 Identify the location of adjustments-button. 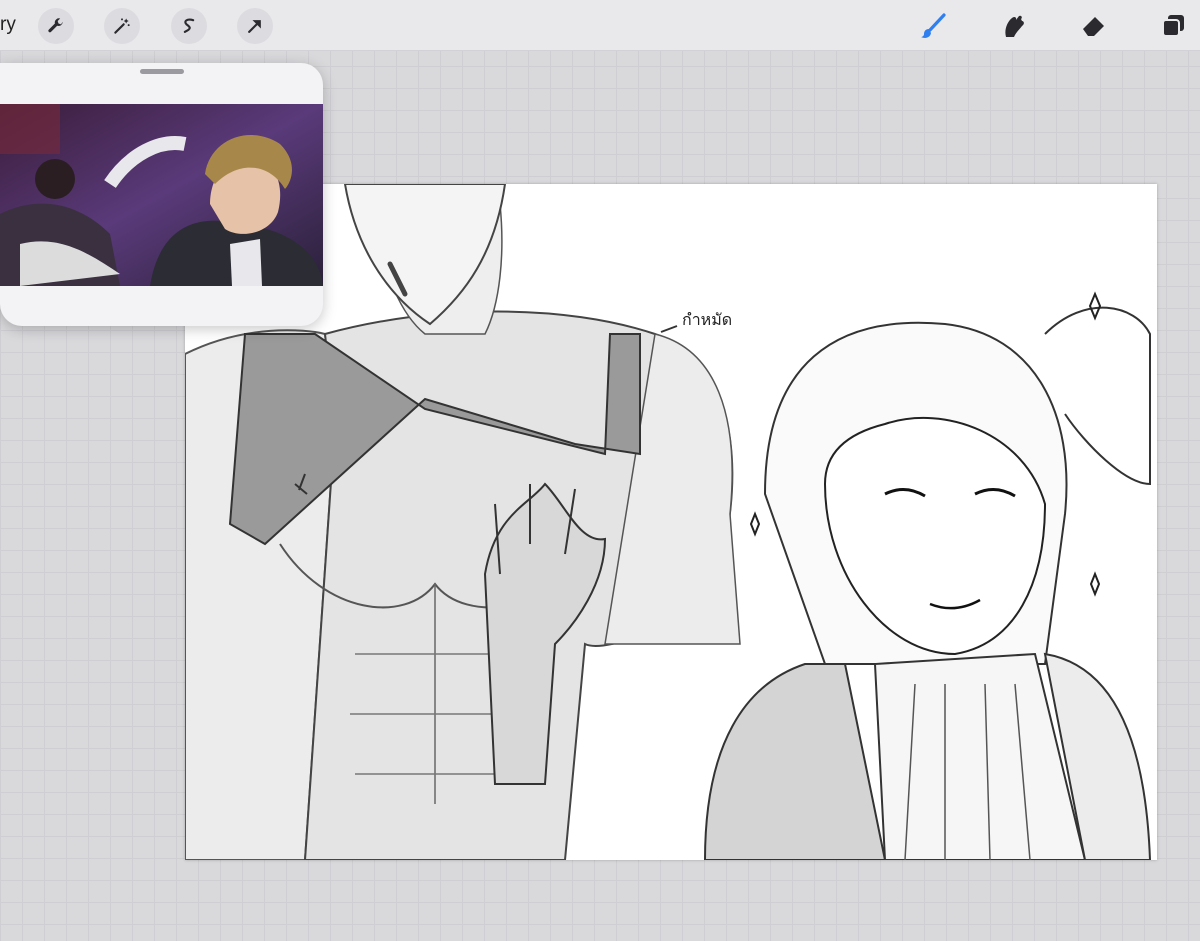
(122, 26).